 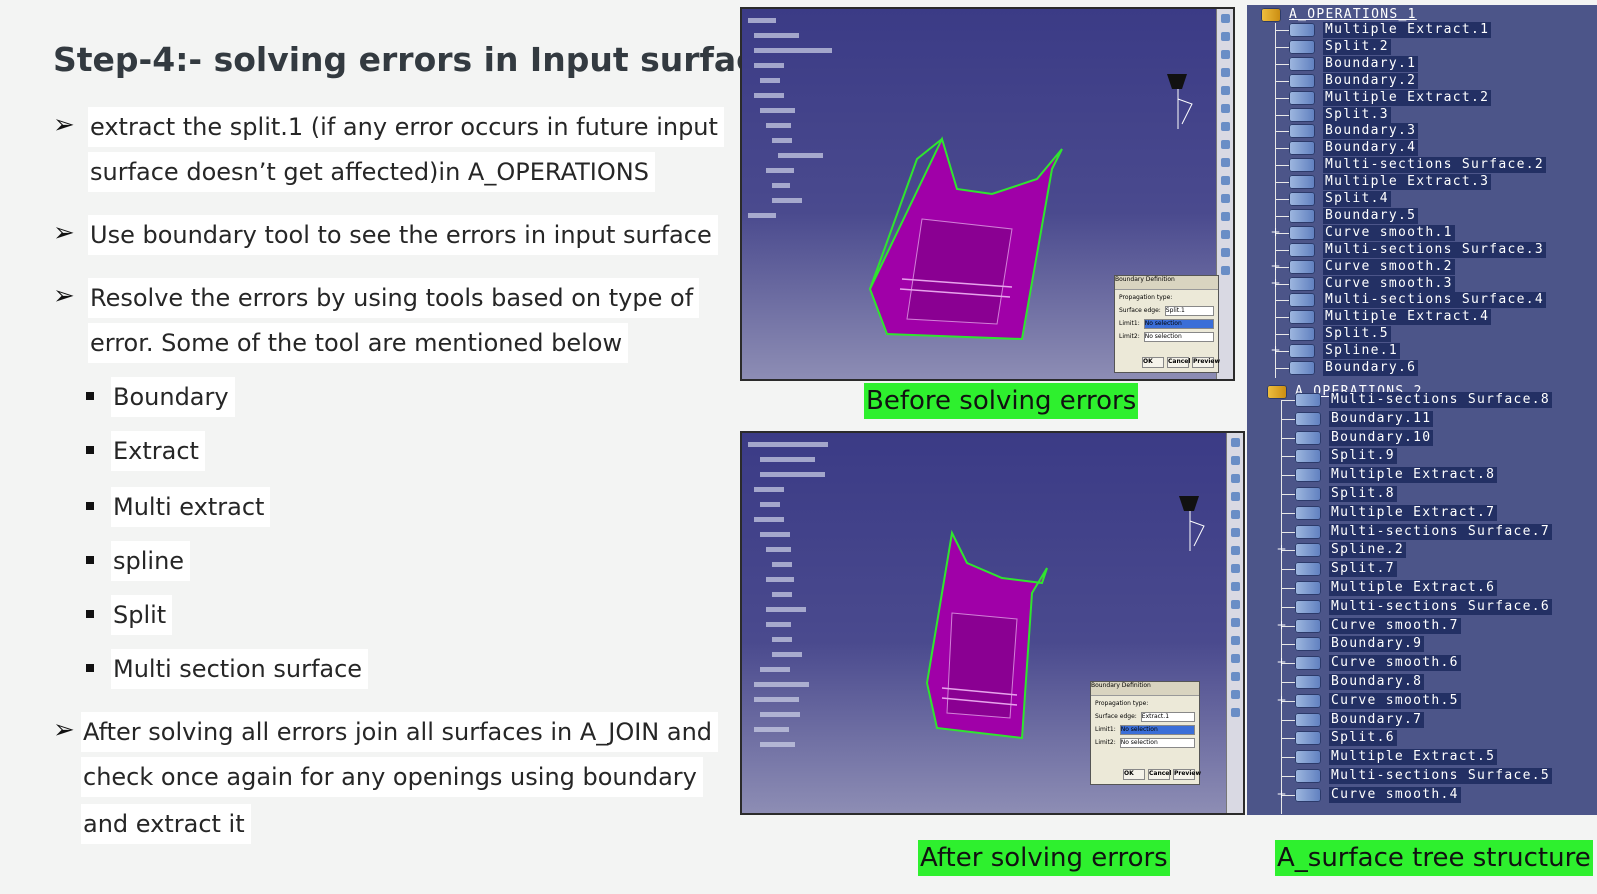 What do you see at coordinates (1424, 776) in the screenshot?
I see `tree-node: Multi-sections Surface.5` at bounding box center [1424, 776].